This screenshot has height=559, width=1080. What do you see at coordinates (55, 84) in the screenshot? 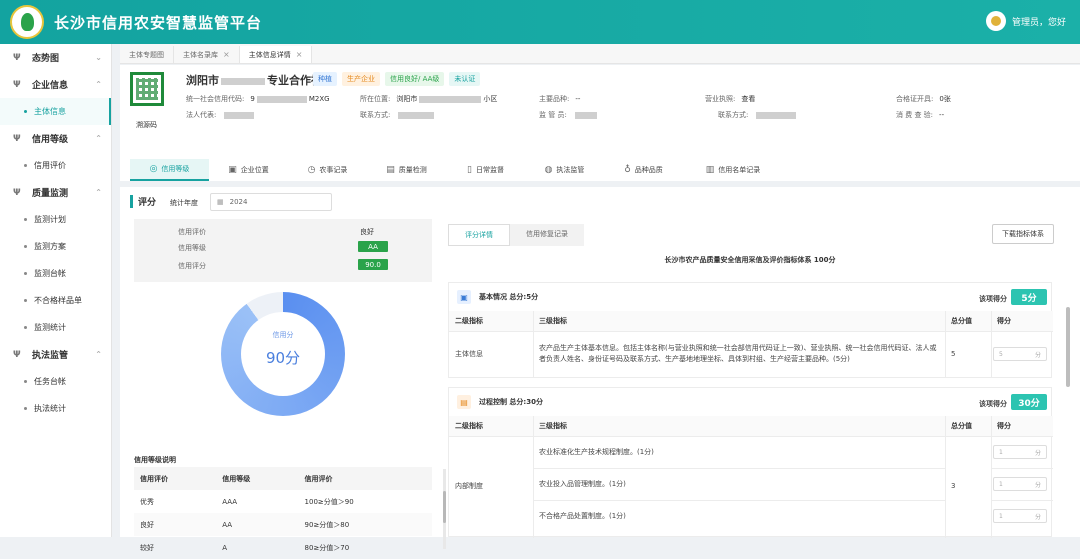
I see `sidebar-group-enterprise: Ψ 企业信息 ⌃` at bounding box center [55, 84].